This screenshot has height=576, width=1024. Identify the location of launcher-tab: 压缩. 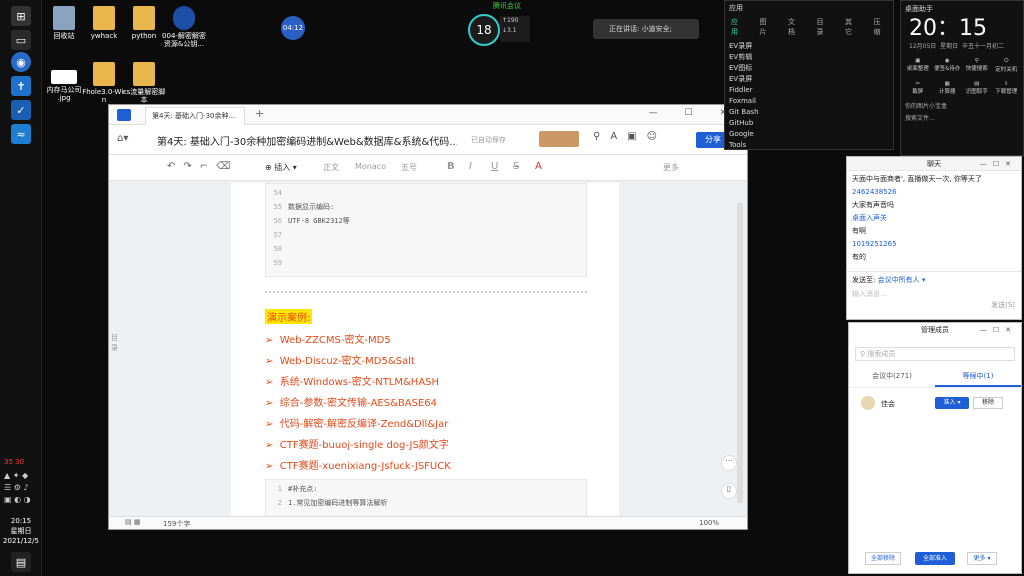
(881, 27).